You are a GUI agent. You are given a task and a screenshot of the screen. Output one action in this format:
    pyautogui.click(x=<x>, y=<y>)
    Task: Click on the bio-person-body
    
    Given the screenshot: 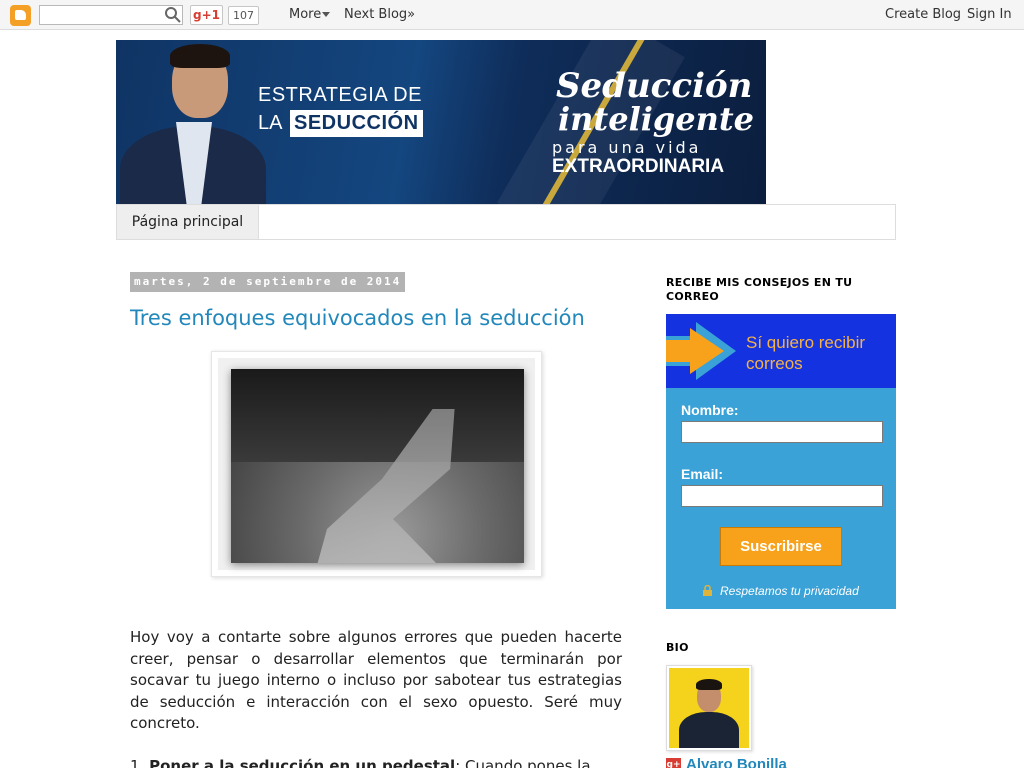 What is the action you would take?
    pyautogui.click(x=709, y=730)
    